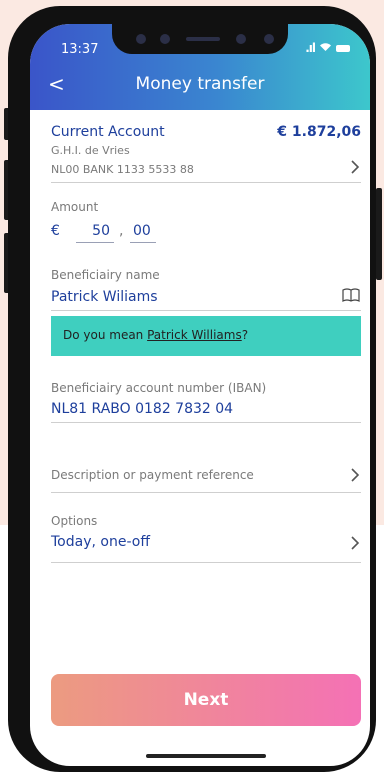 Image resolution: width=384 pixels, height=776 pixels. I want to click on status-icons: .ıl, so click(327, 48).